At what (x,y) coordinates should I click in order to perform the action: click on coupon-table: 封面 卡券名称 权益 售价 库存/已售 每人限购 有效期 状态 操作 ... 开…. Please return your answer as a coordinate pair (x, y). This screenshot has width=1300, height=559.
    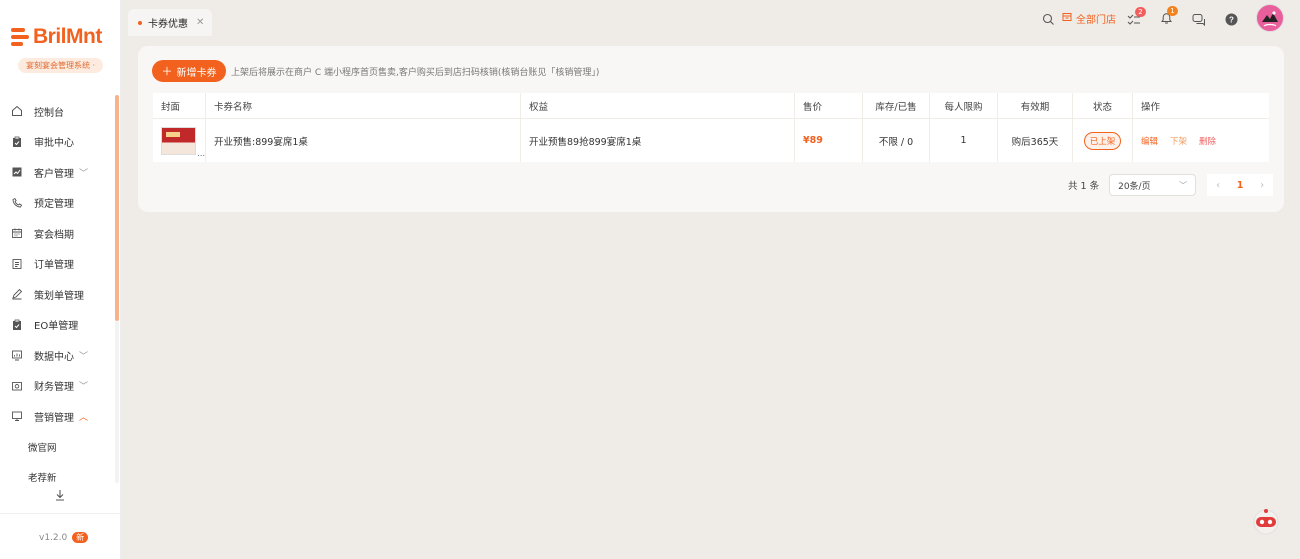
    Looking at the image, I should click on (711, 127).